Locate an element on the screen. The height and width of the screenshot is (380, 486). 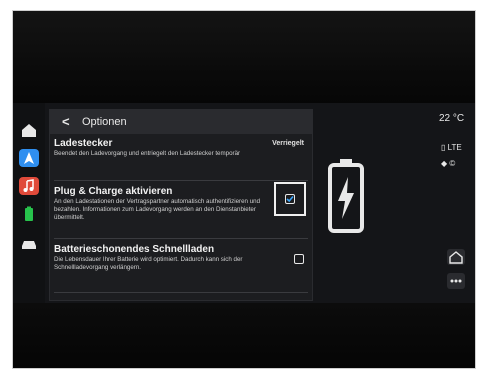
temperature-readout: 22 °C is located at coordinates (452, 118).